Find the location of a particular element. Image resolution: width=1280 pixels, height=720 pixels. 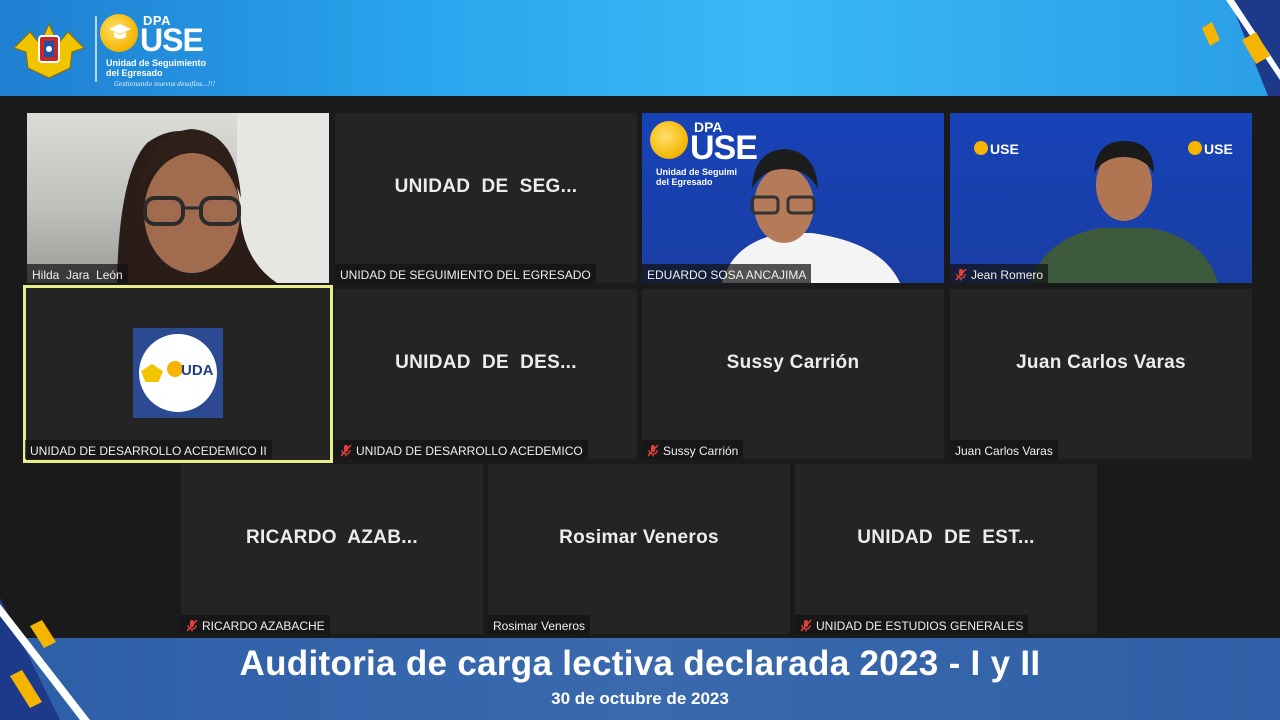

participant-tile-ricardo: RICARDO AZAB... RICARDO AZABACHE is located at coordinates (332, 549).